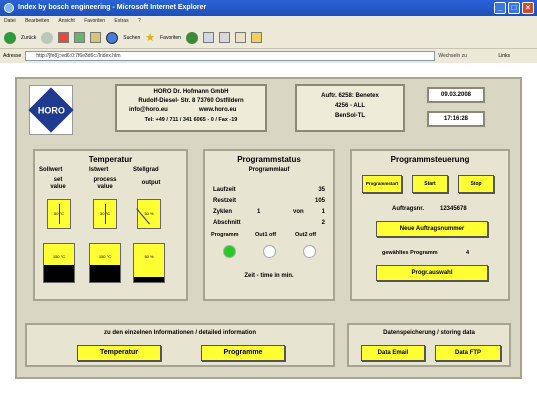 The width and height of the screenshot is (537, 402). What do you see at coordinates (58, 180) in the screenshot?
I see `set-label: set` at bounding box center [58, 180].